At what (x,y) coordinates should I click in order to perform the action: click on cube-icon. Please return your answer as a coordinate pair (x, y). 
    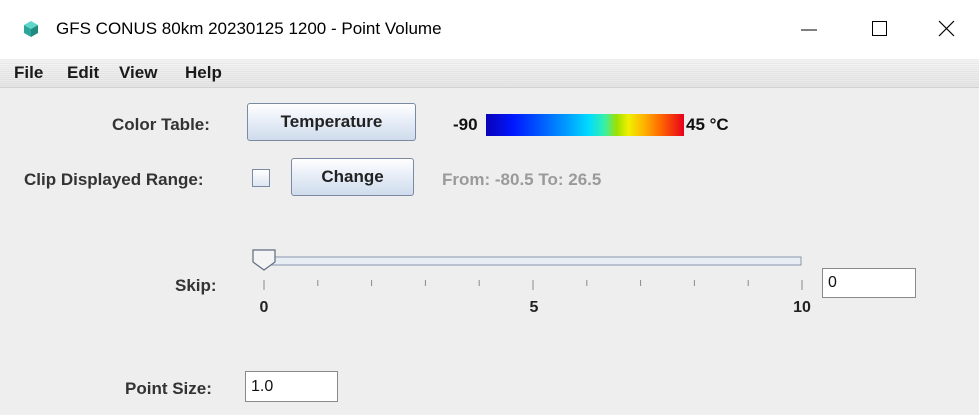
    Looking at the image, I should click on (31, 29).